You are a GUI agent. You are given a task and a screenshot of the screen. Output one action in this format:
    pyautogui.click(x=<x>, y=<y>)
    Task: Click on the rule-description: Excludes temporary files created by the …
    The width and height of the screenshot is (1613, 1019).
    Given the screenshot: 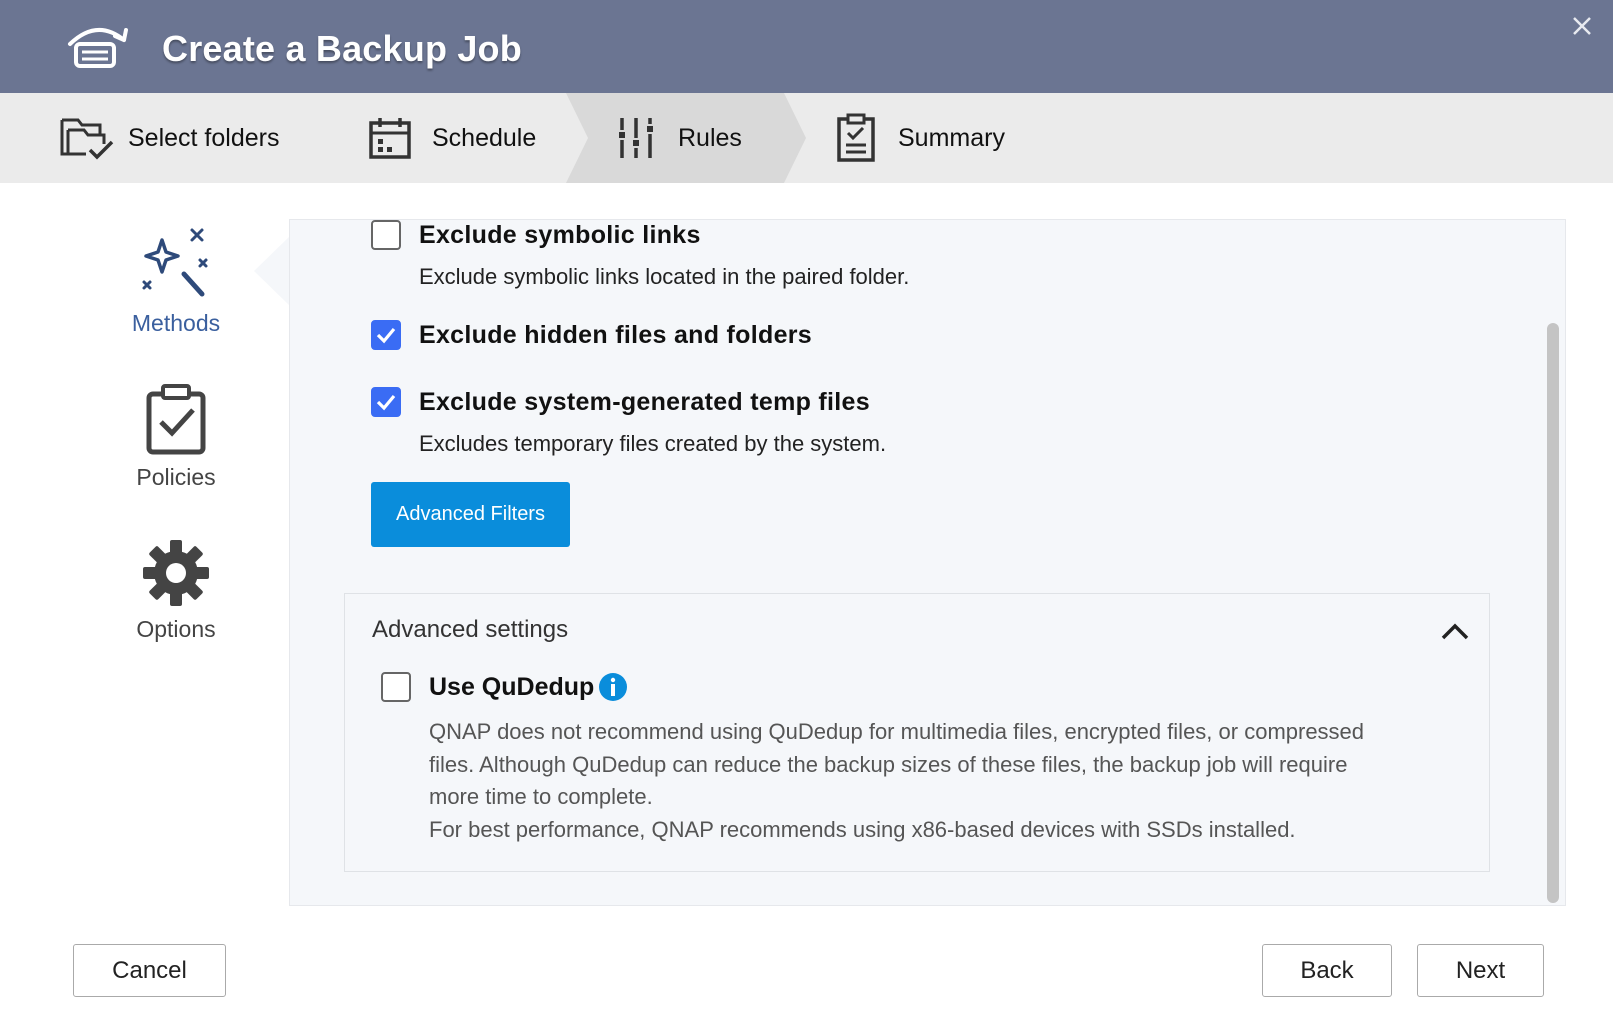 What is the action you would take?
    pyautogui.click(x=653, y=443)
    